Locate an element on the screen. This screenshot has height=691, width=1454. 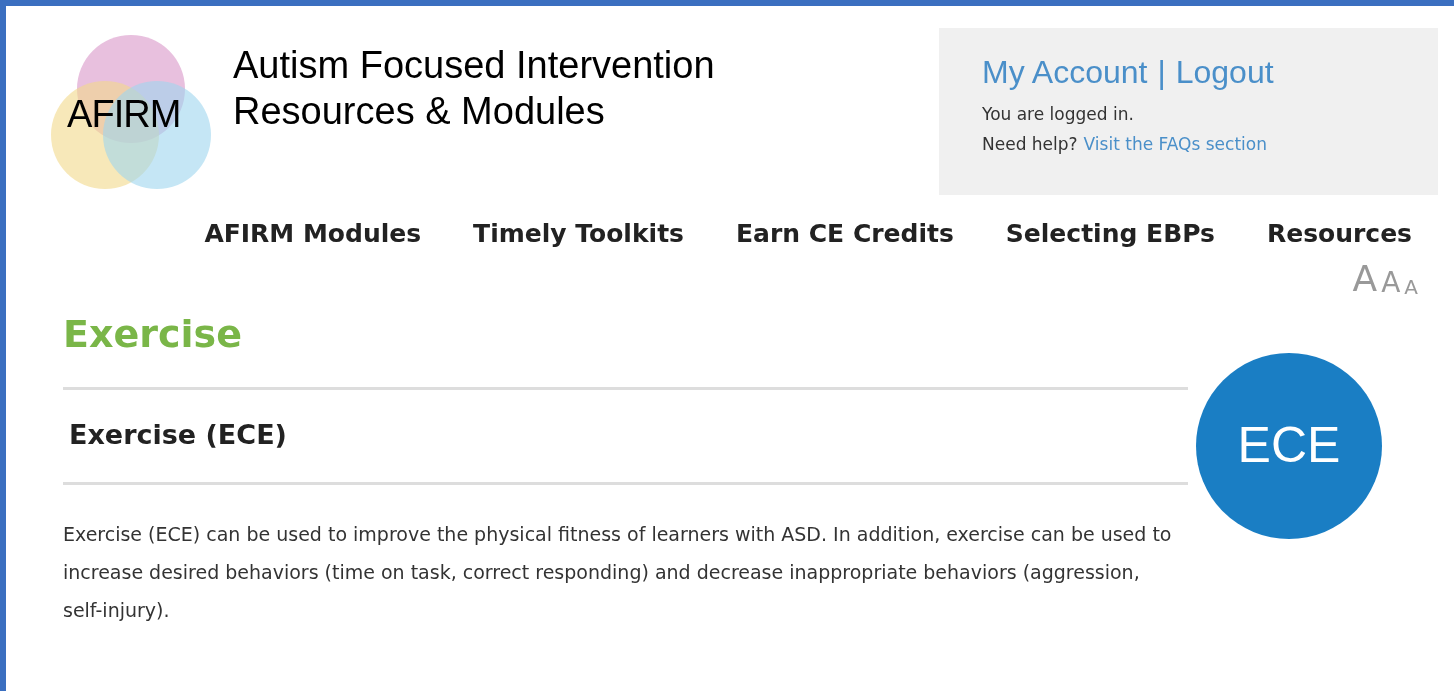
logout-link: Logout is located at coordinates (1224, 72).